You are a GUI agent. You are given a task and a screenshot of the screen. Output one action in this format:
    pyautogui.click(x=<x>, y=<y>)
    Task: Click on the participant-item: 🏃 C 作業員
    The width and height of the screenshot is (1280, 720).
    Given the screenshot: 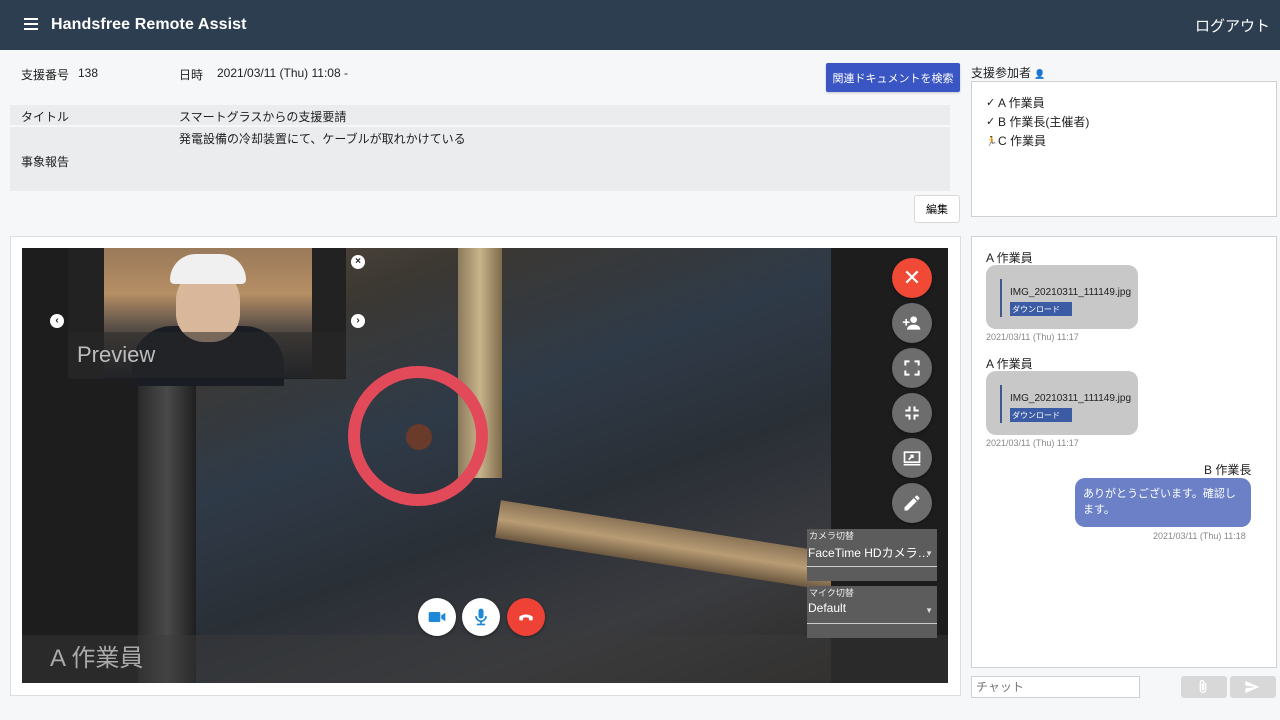 What is the action you would take?
    pyautogui.click(x=1124, y=141)
    